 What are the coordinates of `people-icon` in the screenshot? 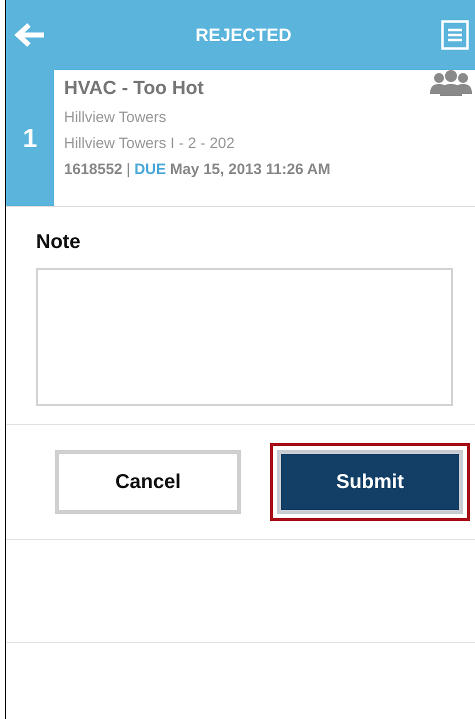 It's located at (451, 83).